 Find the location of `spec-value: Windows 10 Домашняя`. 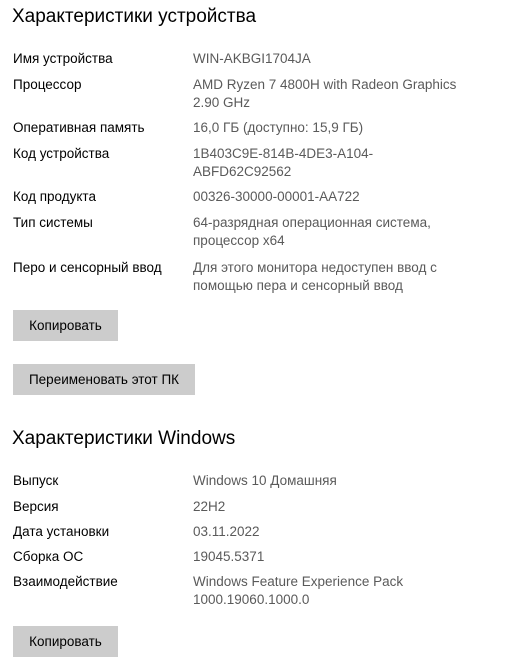

spec-value: Windows 10 Домашняя is located at coordinates (265, 480).